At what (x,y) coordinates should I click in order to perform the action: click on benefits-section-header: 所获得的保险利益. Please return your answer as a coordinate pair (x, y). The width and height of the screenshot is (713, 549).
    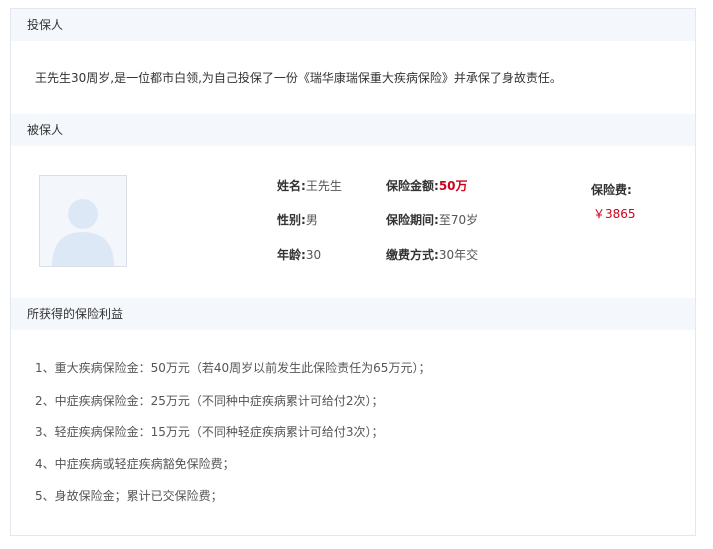
    Looking at the image, I should click on (353, 314).